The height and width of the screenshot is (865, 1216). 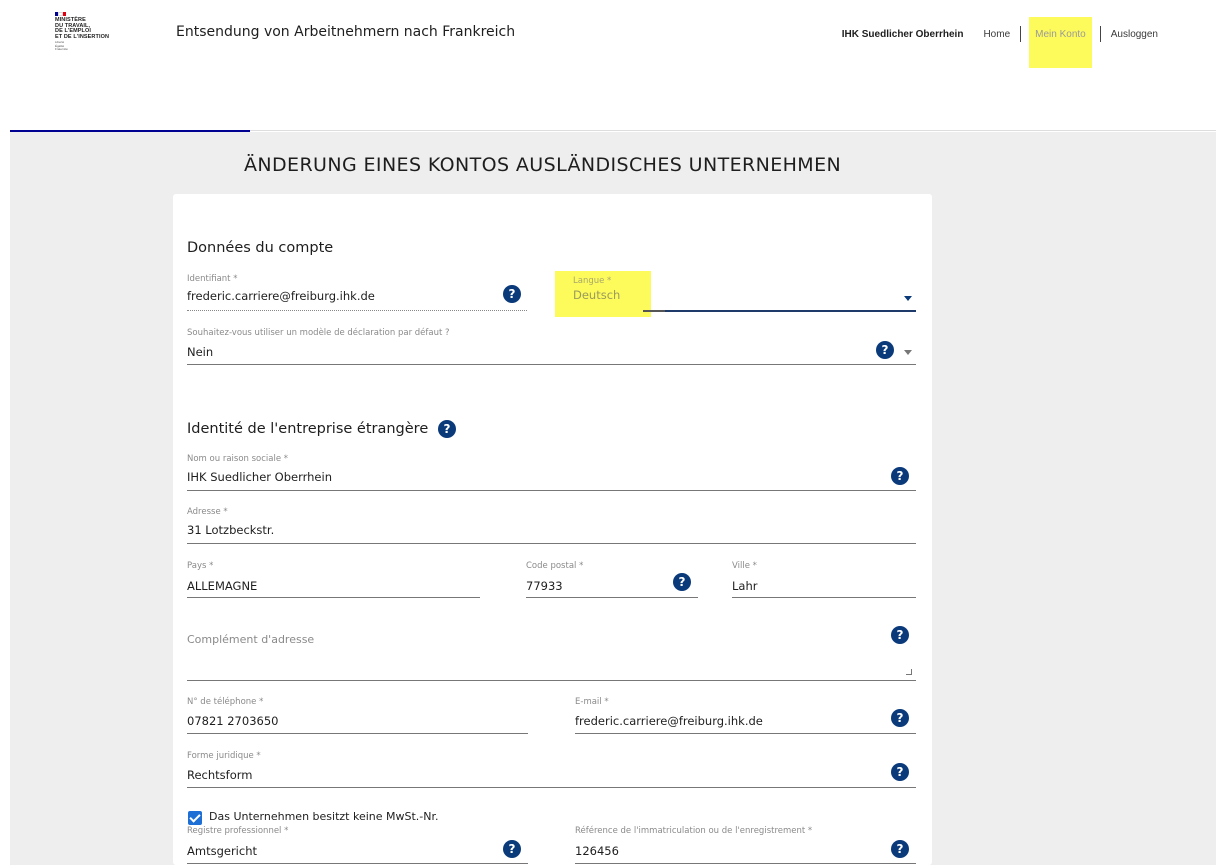 I want to click on registration-reference-underline, so click(x=745, y=863).